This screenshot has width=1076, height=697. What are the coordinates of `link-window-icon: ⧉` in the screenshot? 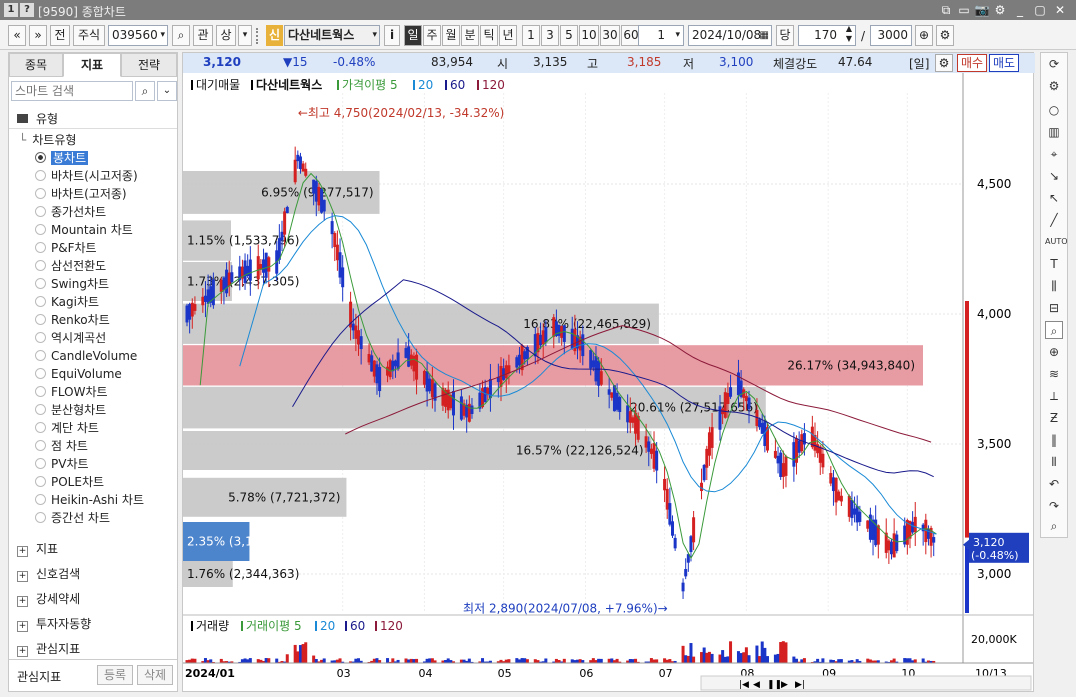 It's located at (946, 10).